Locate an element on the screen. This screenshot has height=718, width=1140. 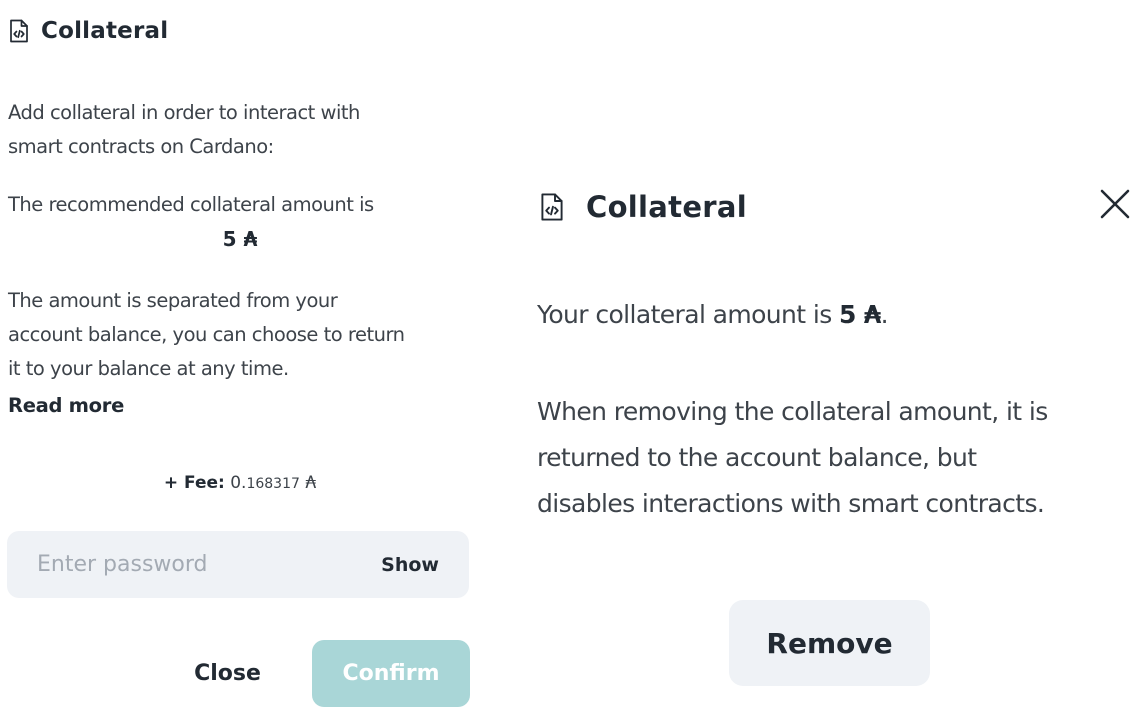
close-button: Close is located at coordinates (227, 673).